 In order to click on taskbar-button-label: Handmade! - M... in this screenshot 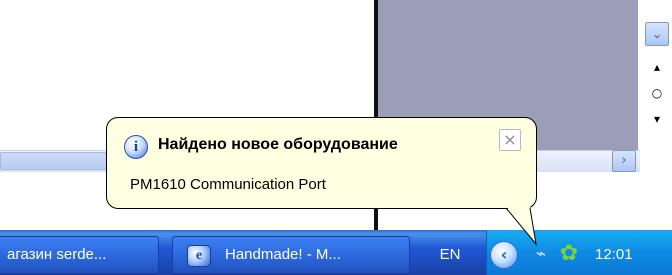, I will do `click(283, 254)`.